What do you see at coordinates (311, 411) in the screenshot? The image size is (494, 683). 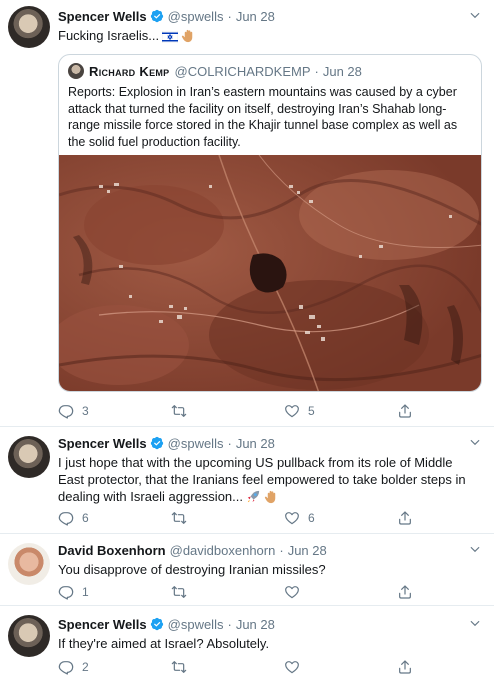 I see `like-count: 5` at bounding box center [311, 411].